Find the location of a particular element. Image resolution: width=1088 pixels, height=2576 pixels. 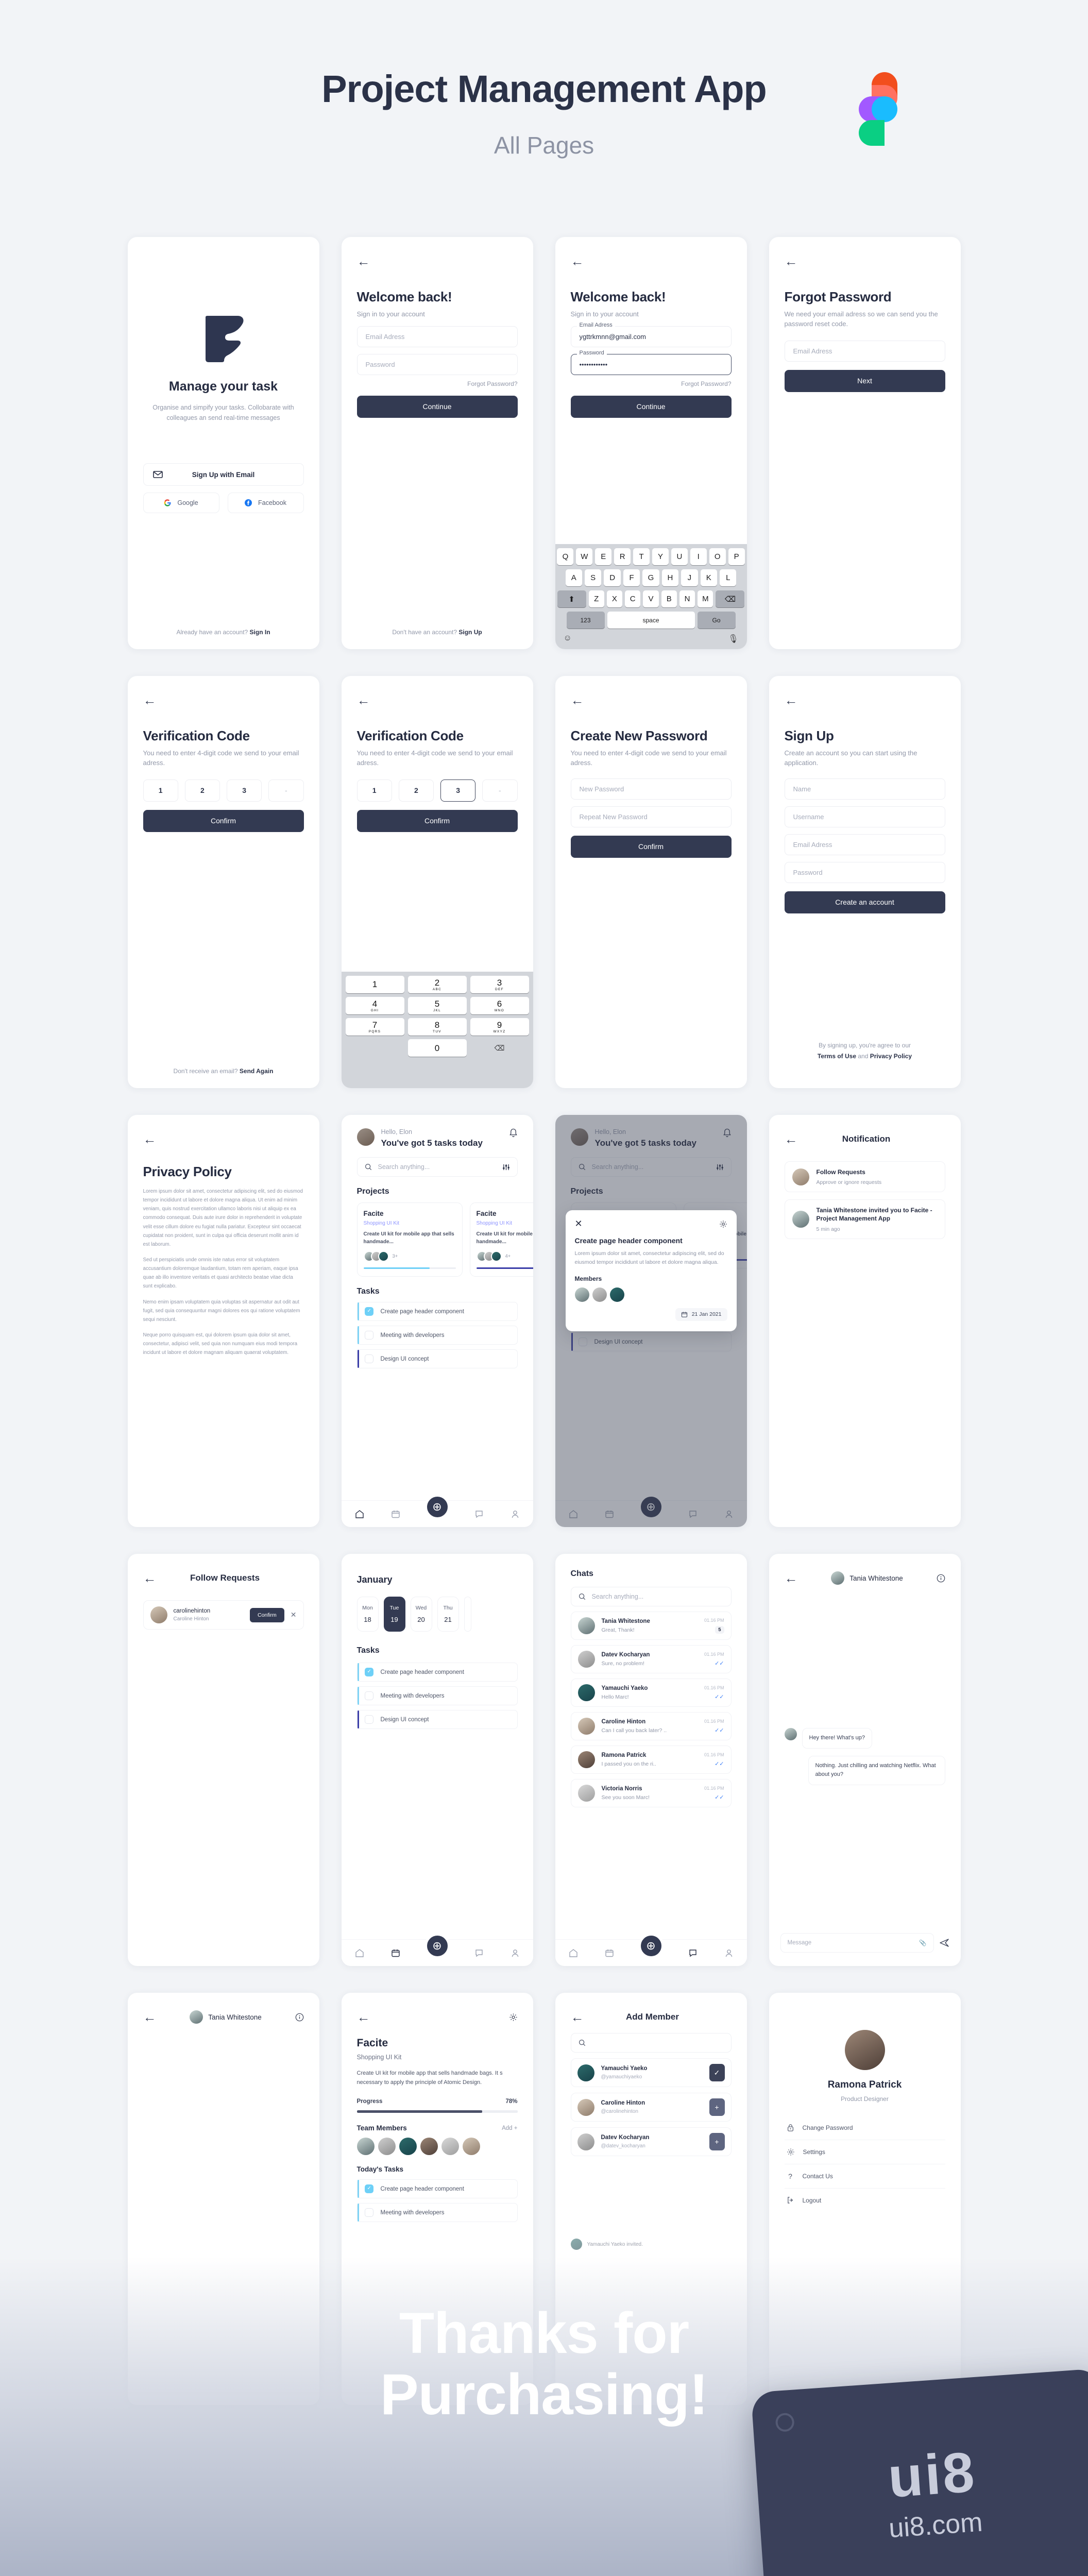

paperclip-icon: 📎 is located at coordinates (922, 1942).